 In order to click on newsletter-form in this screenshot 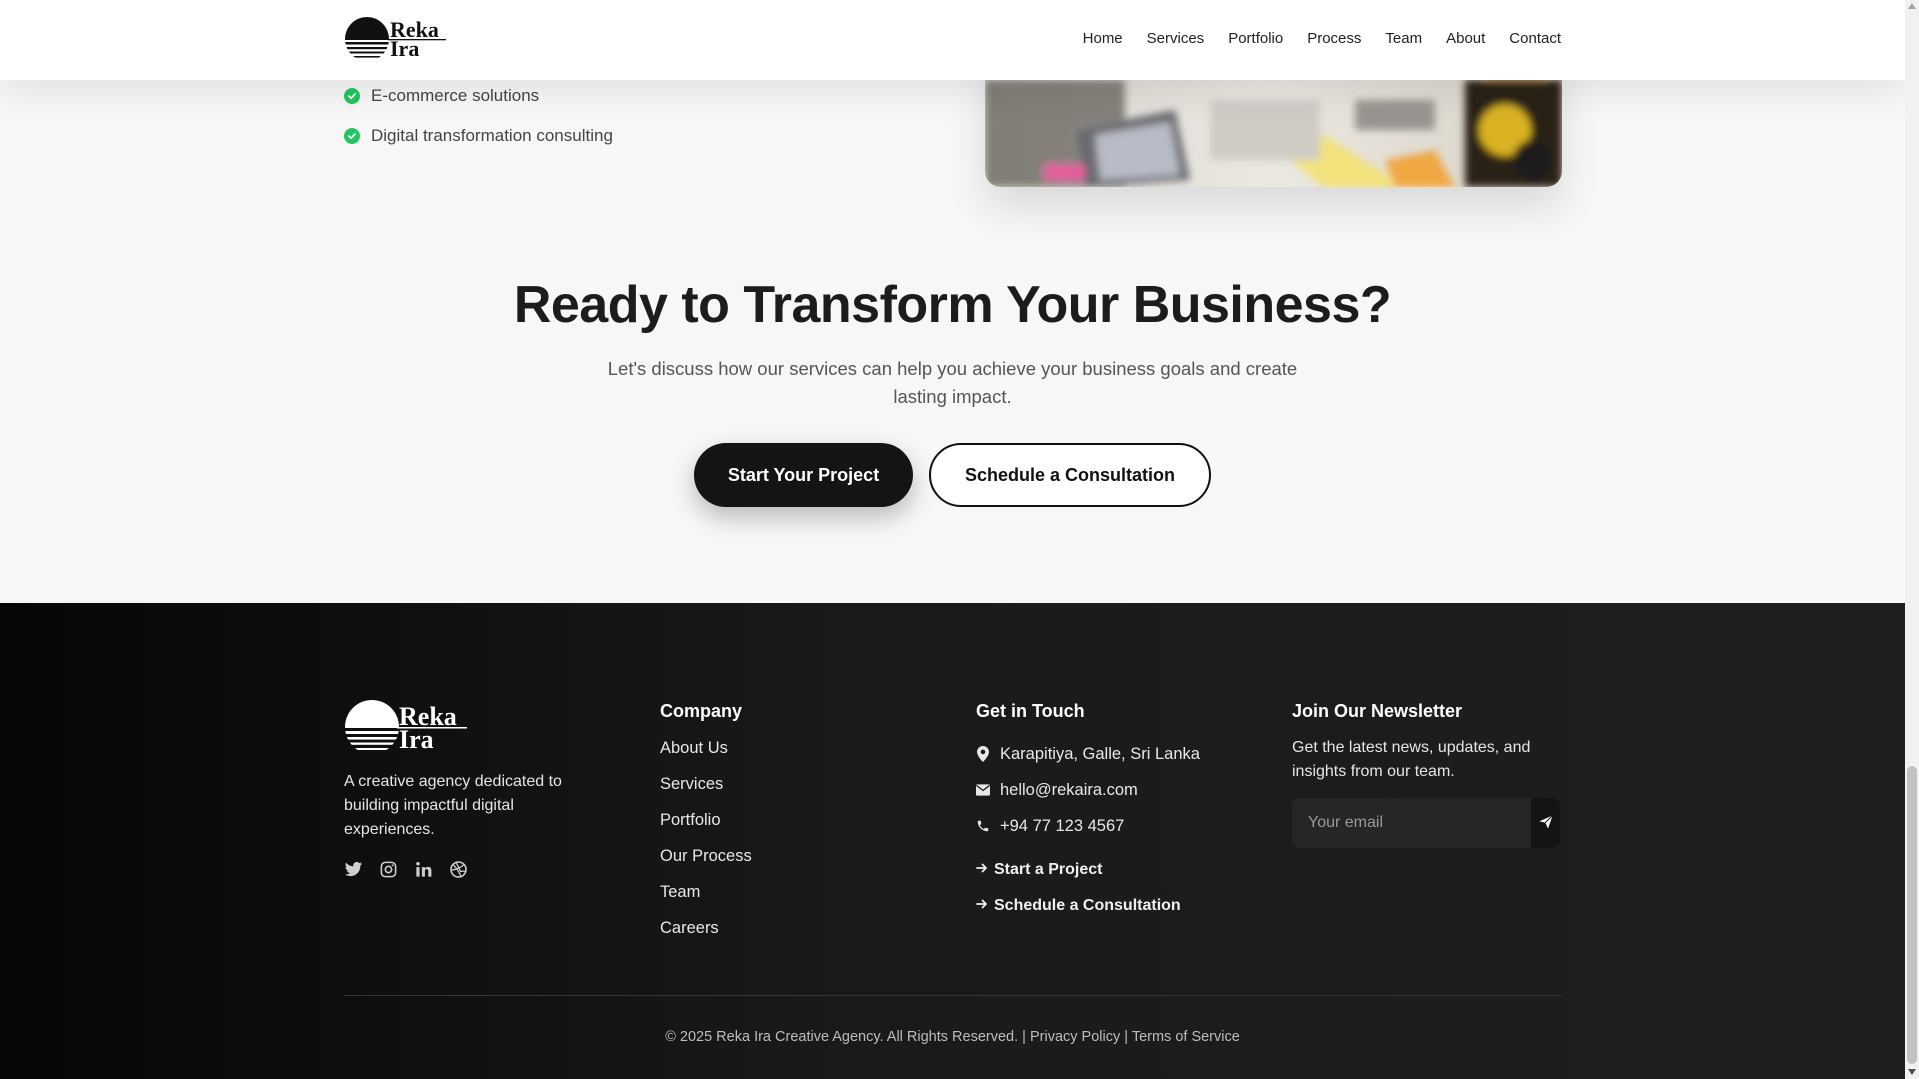, I will do `click(1426, 823)`.